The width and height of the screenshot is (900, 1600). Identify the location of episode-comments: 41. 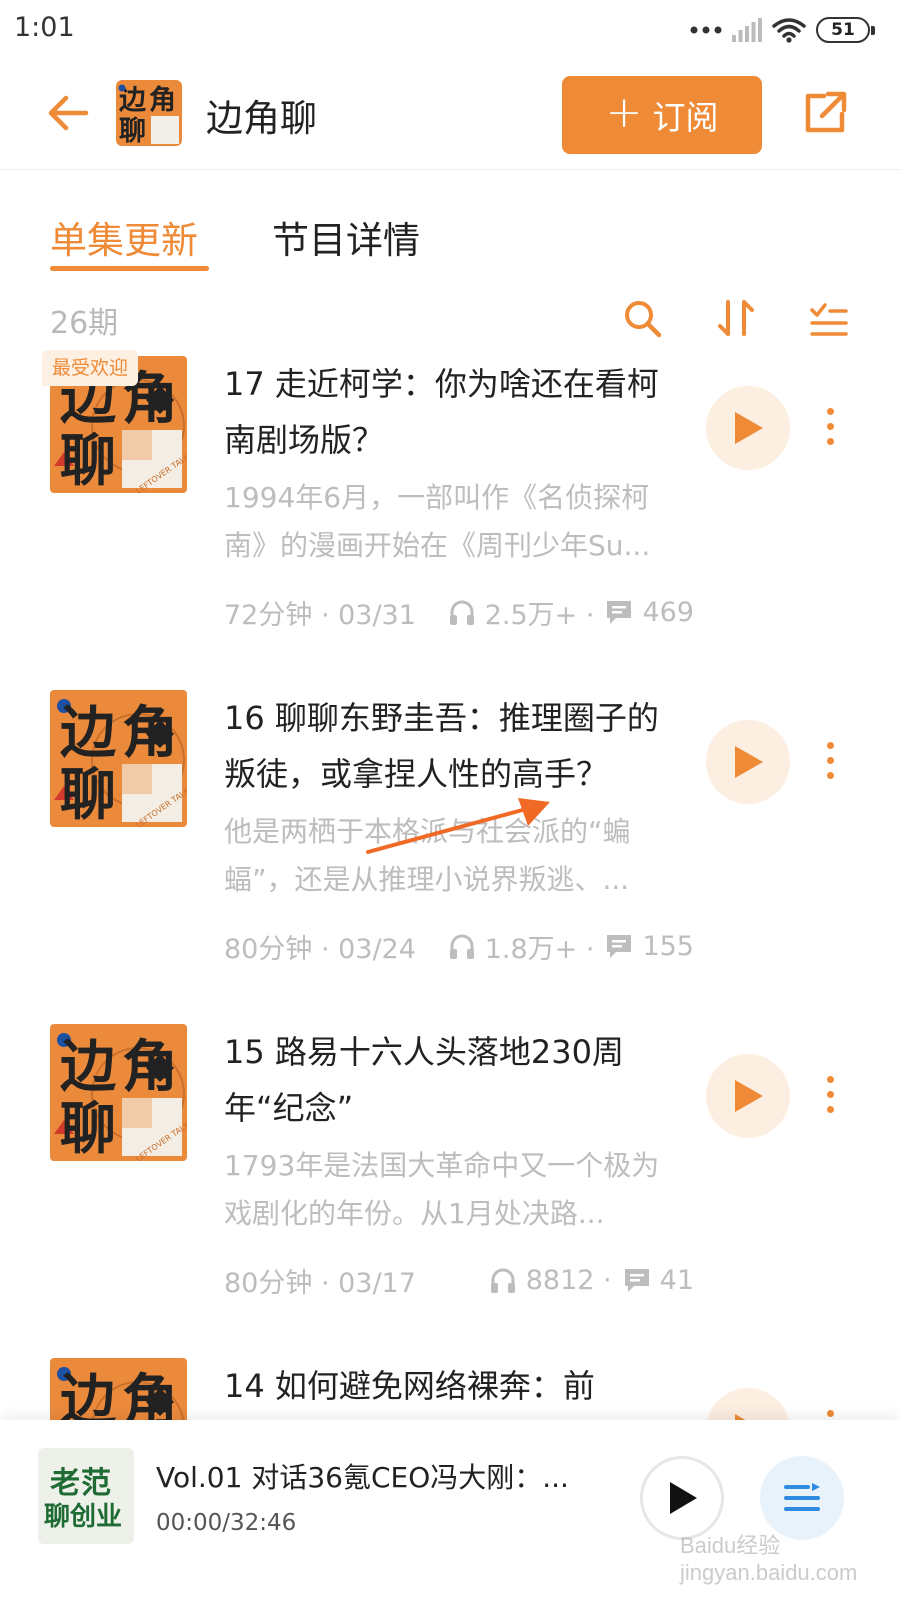
(676, 1280).